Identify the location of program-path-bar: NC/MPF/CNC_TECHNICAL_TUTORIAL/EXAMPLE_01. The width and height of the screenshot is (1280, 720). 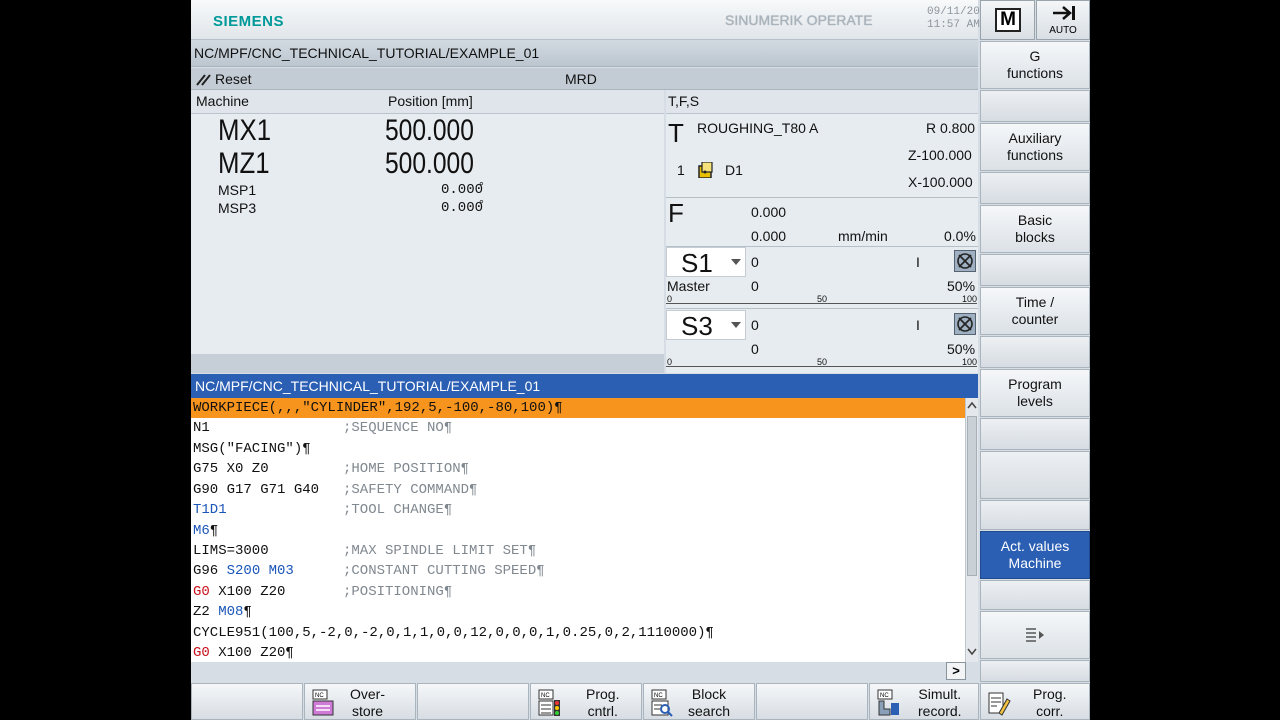
(584, 53).